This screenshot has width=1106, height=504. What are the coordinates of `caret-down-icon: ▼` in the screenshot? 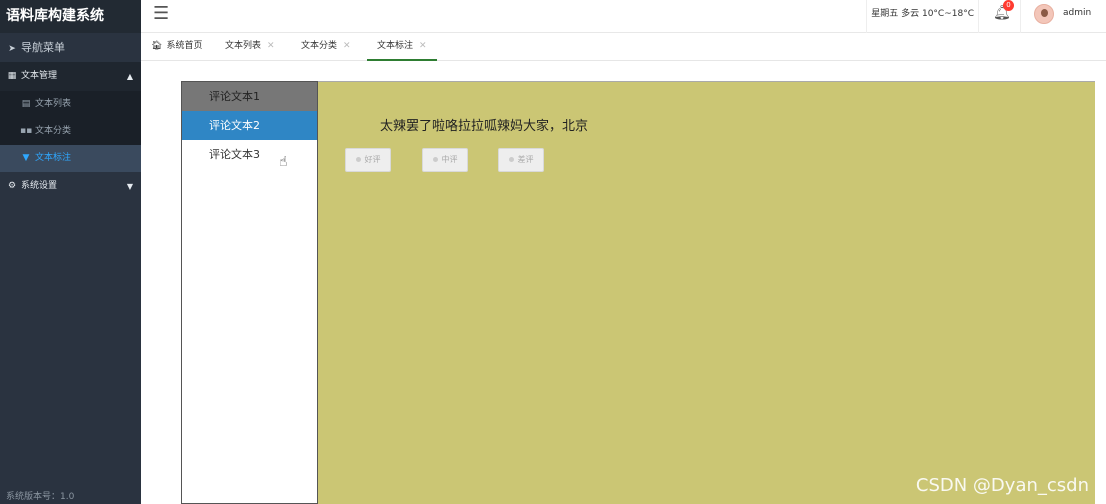 It's located at (129, 186).